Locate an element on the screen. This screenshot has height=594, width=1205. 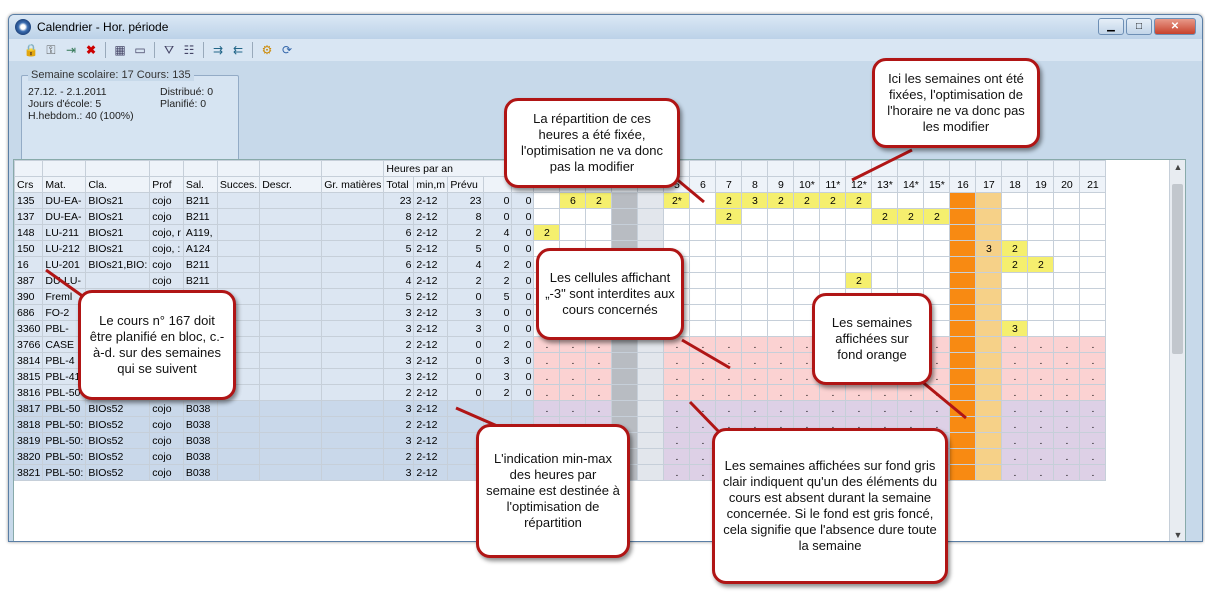
column-header: Sal. is located at coordinates (200, 184).